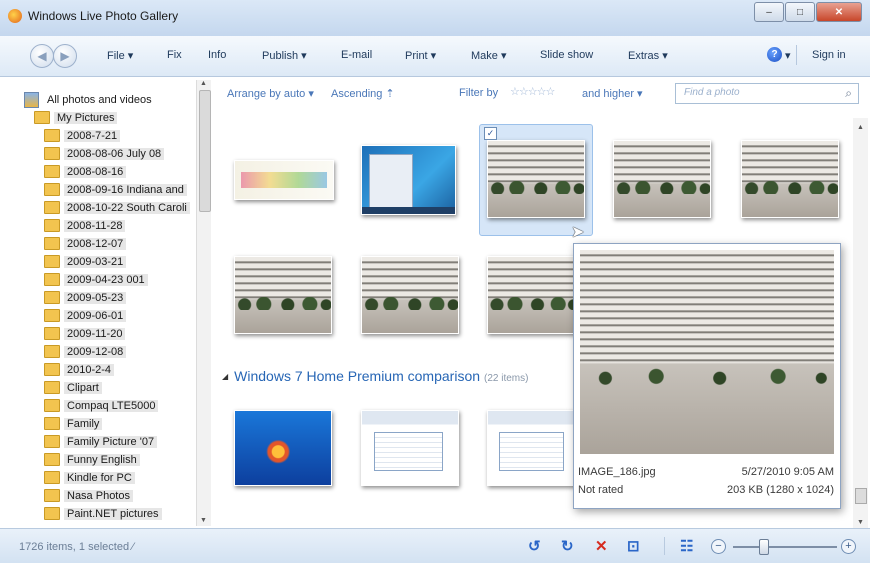  Describe the element at coordinates (205, 151) in the screenshot. I see `sidebar-scroll-thumb` at that location.